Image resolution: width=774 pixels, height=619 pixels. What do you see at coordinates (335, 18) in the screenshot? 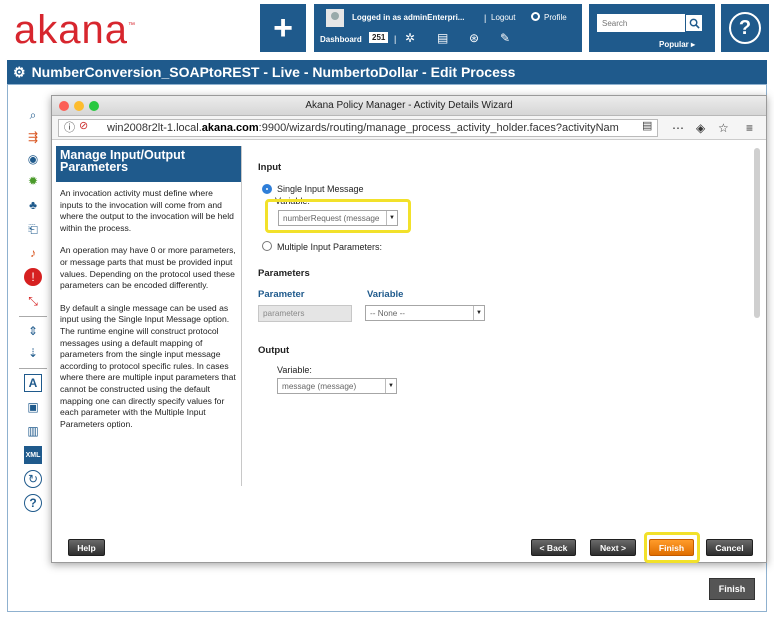
I see `user-avatar` at bounding box center [335, 18].